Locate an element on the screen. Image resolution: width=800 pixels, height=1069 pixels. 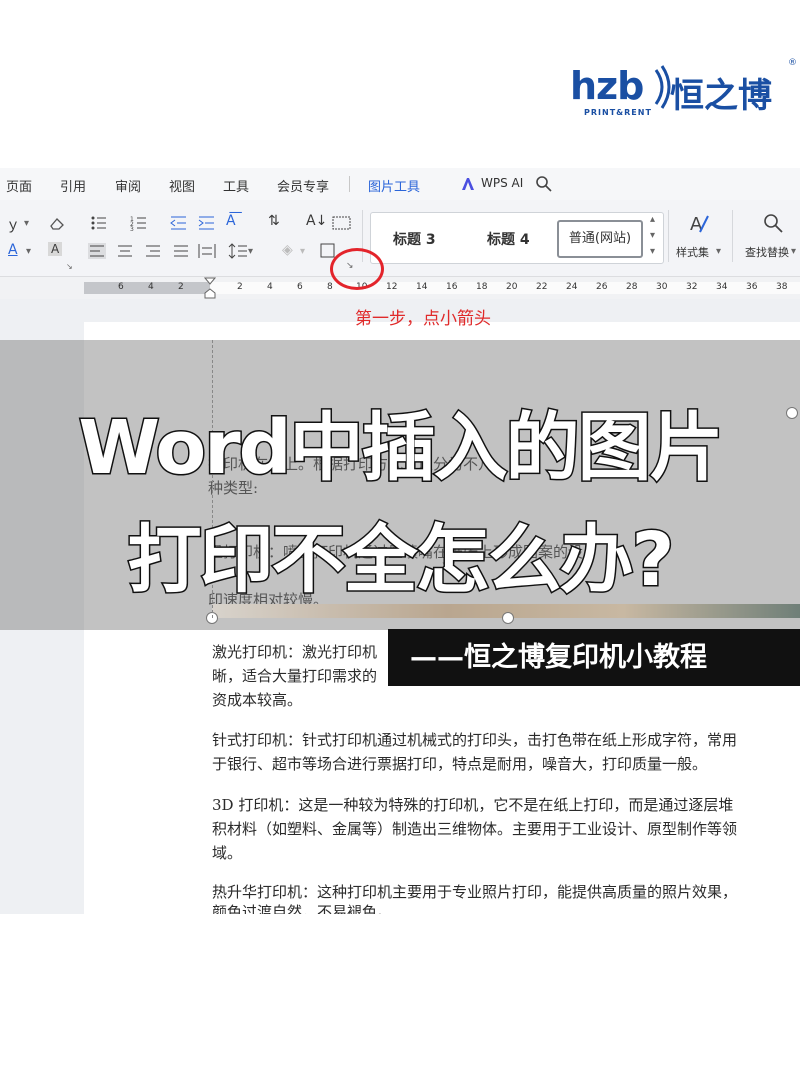
find-replace-label: 查找替换 is located at coordinates (767, 252).